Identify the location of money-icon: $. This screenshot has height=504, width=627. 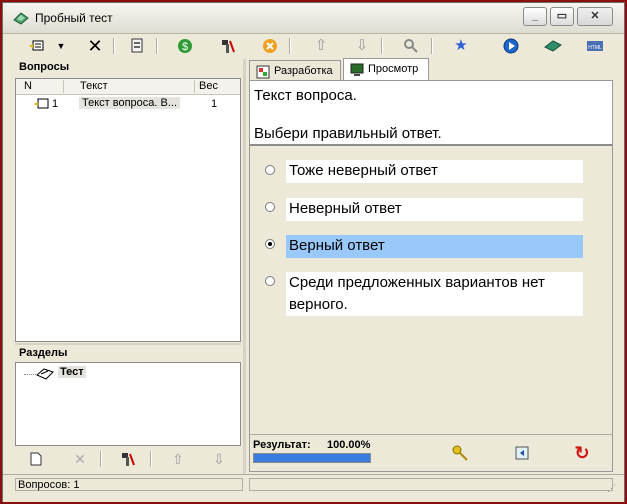
(185, 46).